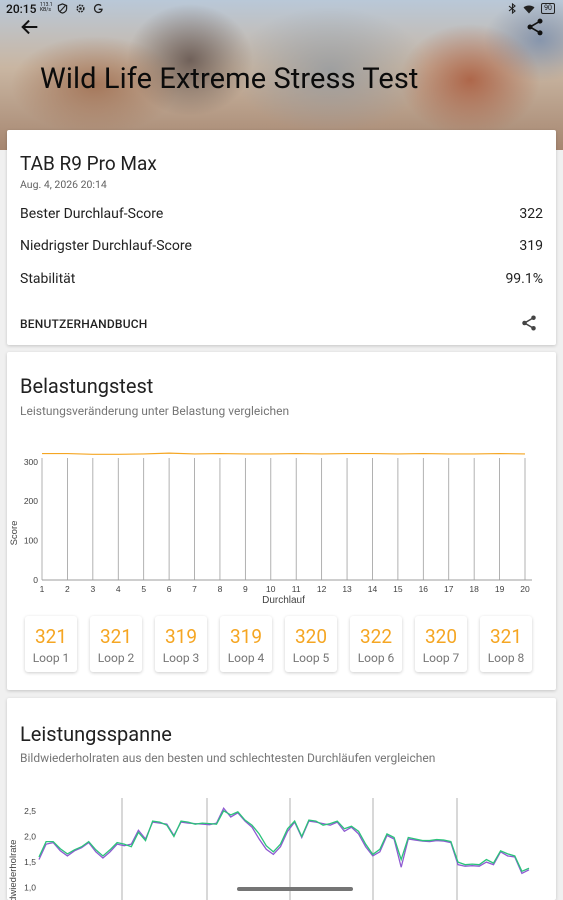 Image resolution: width=563 pixels, height=900 pixels. I want to click on loop-score-box: 319 Loop 3, so click(181, 644).